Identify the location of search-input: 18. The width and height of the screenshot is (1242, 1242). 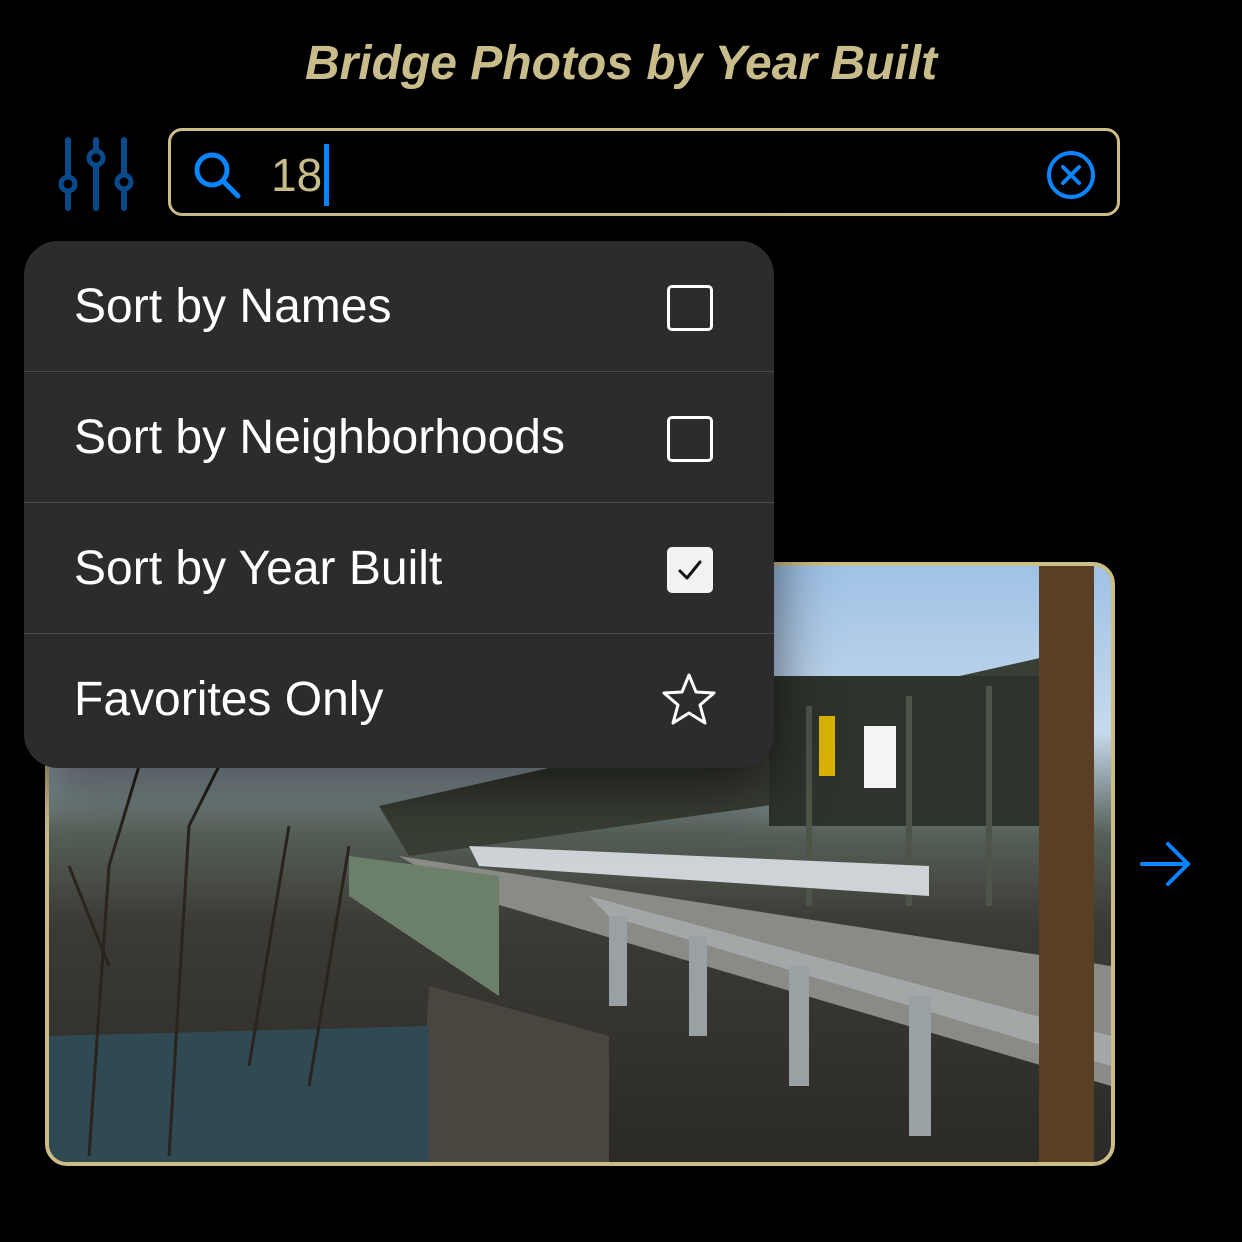
(300, 174).